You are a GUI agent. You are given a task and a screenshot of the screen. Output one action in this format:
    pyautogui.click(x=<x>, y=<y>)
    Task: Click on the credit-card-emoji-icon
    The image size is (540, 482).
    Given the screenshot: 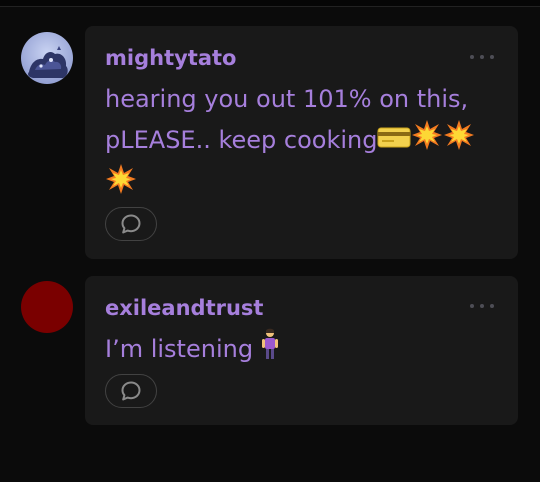 What is the action you would take?
    pyautogui.click(x=394, y=141)
    